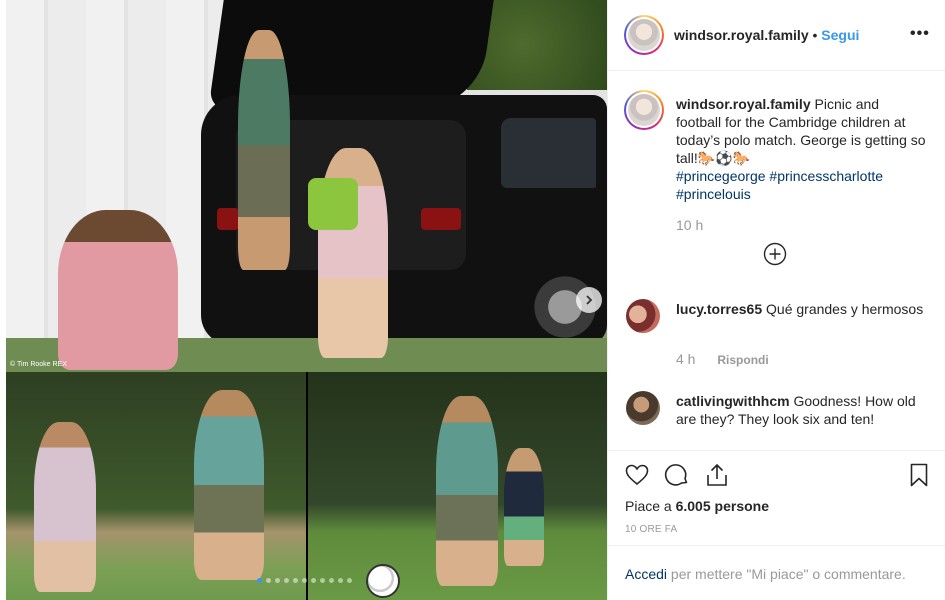 The height and width of the screenshot is (600, 945). I want to click on caption-avatar, so click(644, 110).